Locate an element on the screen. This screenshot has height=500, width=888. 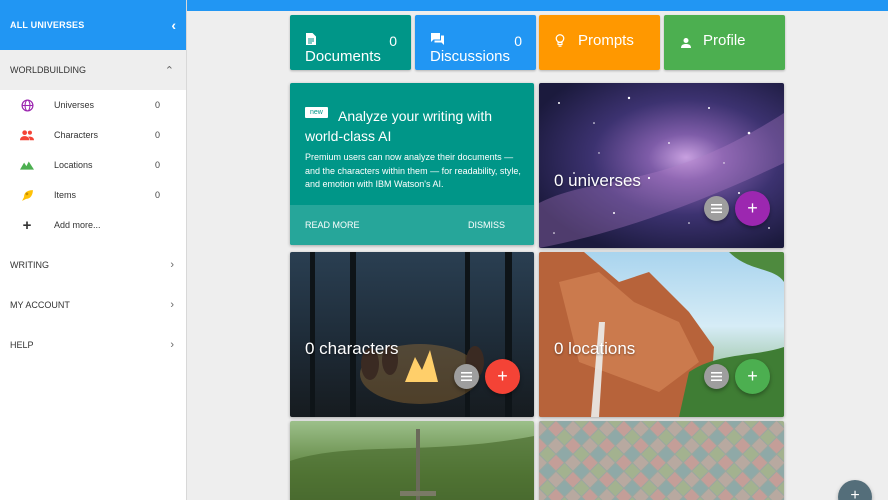
tile-label: Profile is located at coordinates (724, 40).